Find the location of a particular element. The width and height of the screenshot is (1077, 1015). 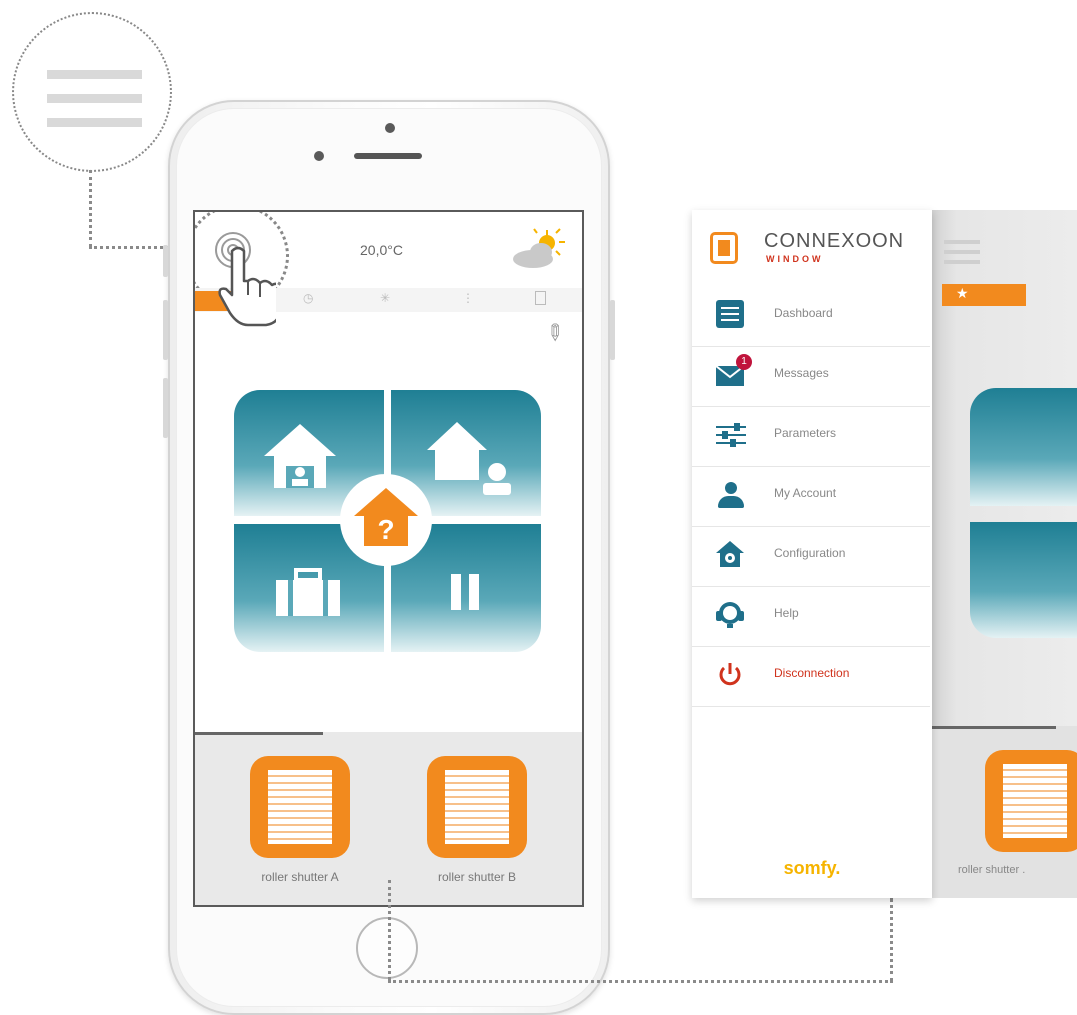

power-icon is located at coordinates (730, 674).